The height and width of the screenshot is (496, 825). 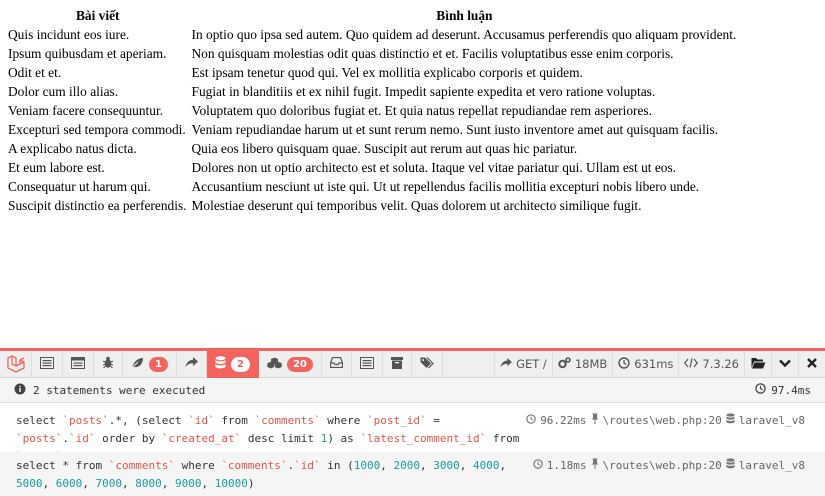 I want to click on sql-keyword-text: where, so click(x=344, y=420).